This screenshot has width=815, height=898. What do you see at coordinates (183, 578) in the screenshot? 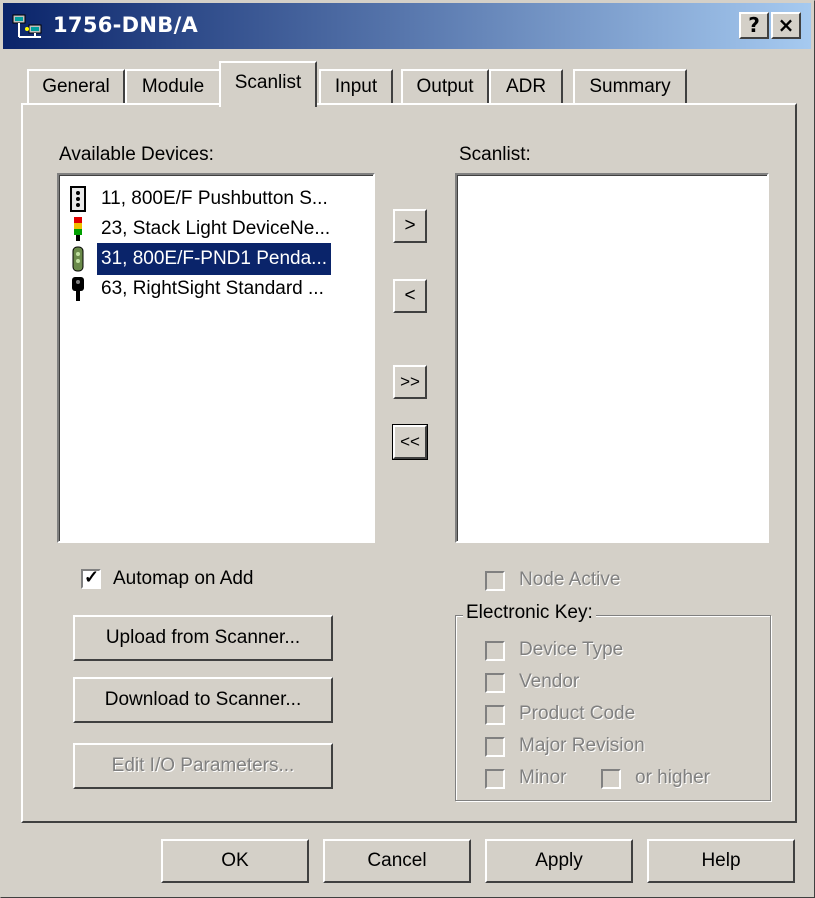
I see `automap-label: Automap on Add` at bounding box center [183, 578].